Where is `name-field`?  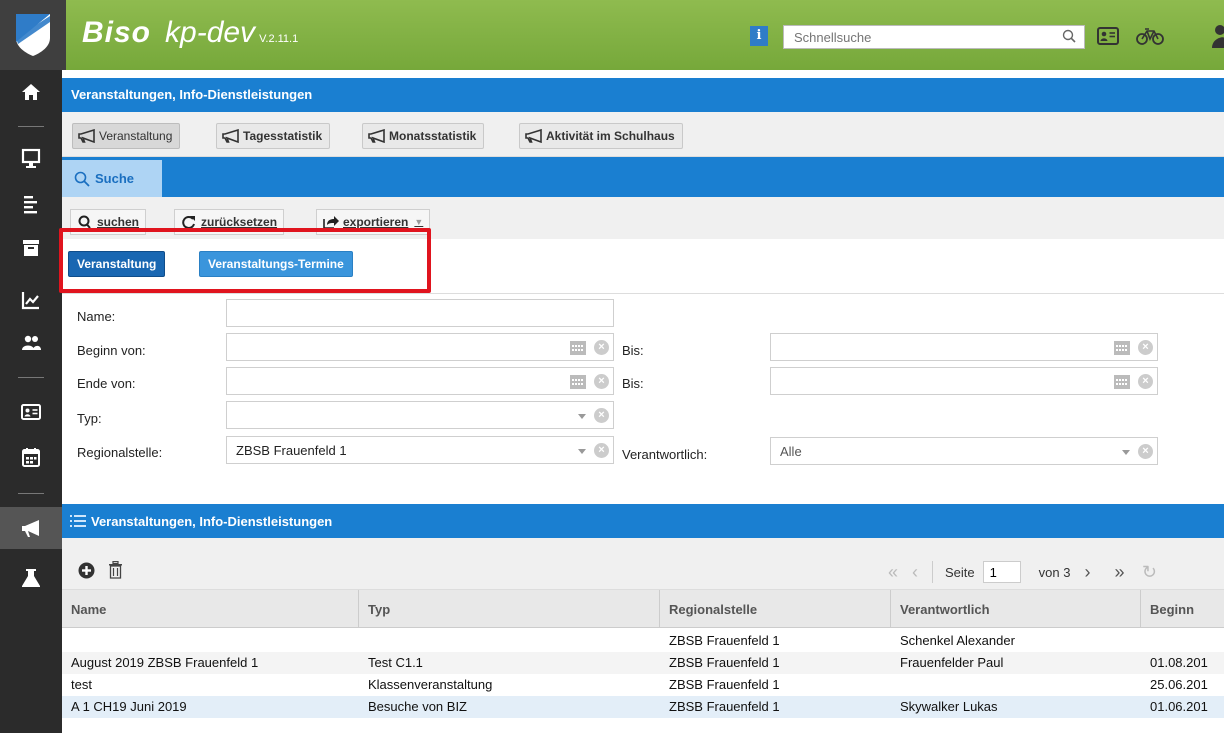
name-field is located at coordinates (420, 313).